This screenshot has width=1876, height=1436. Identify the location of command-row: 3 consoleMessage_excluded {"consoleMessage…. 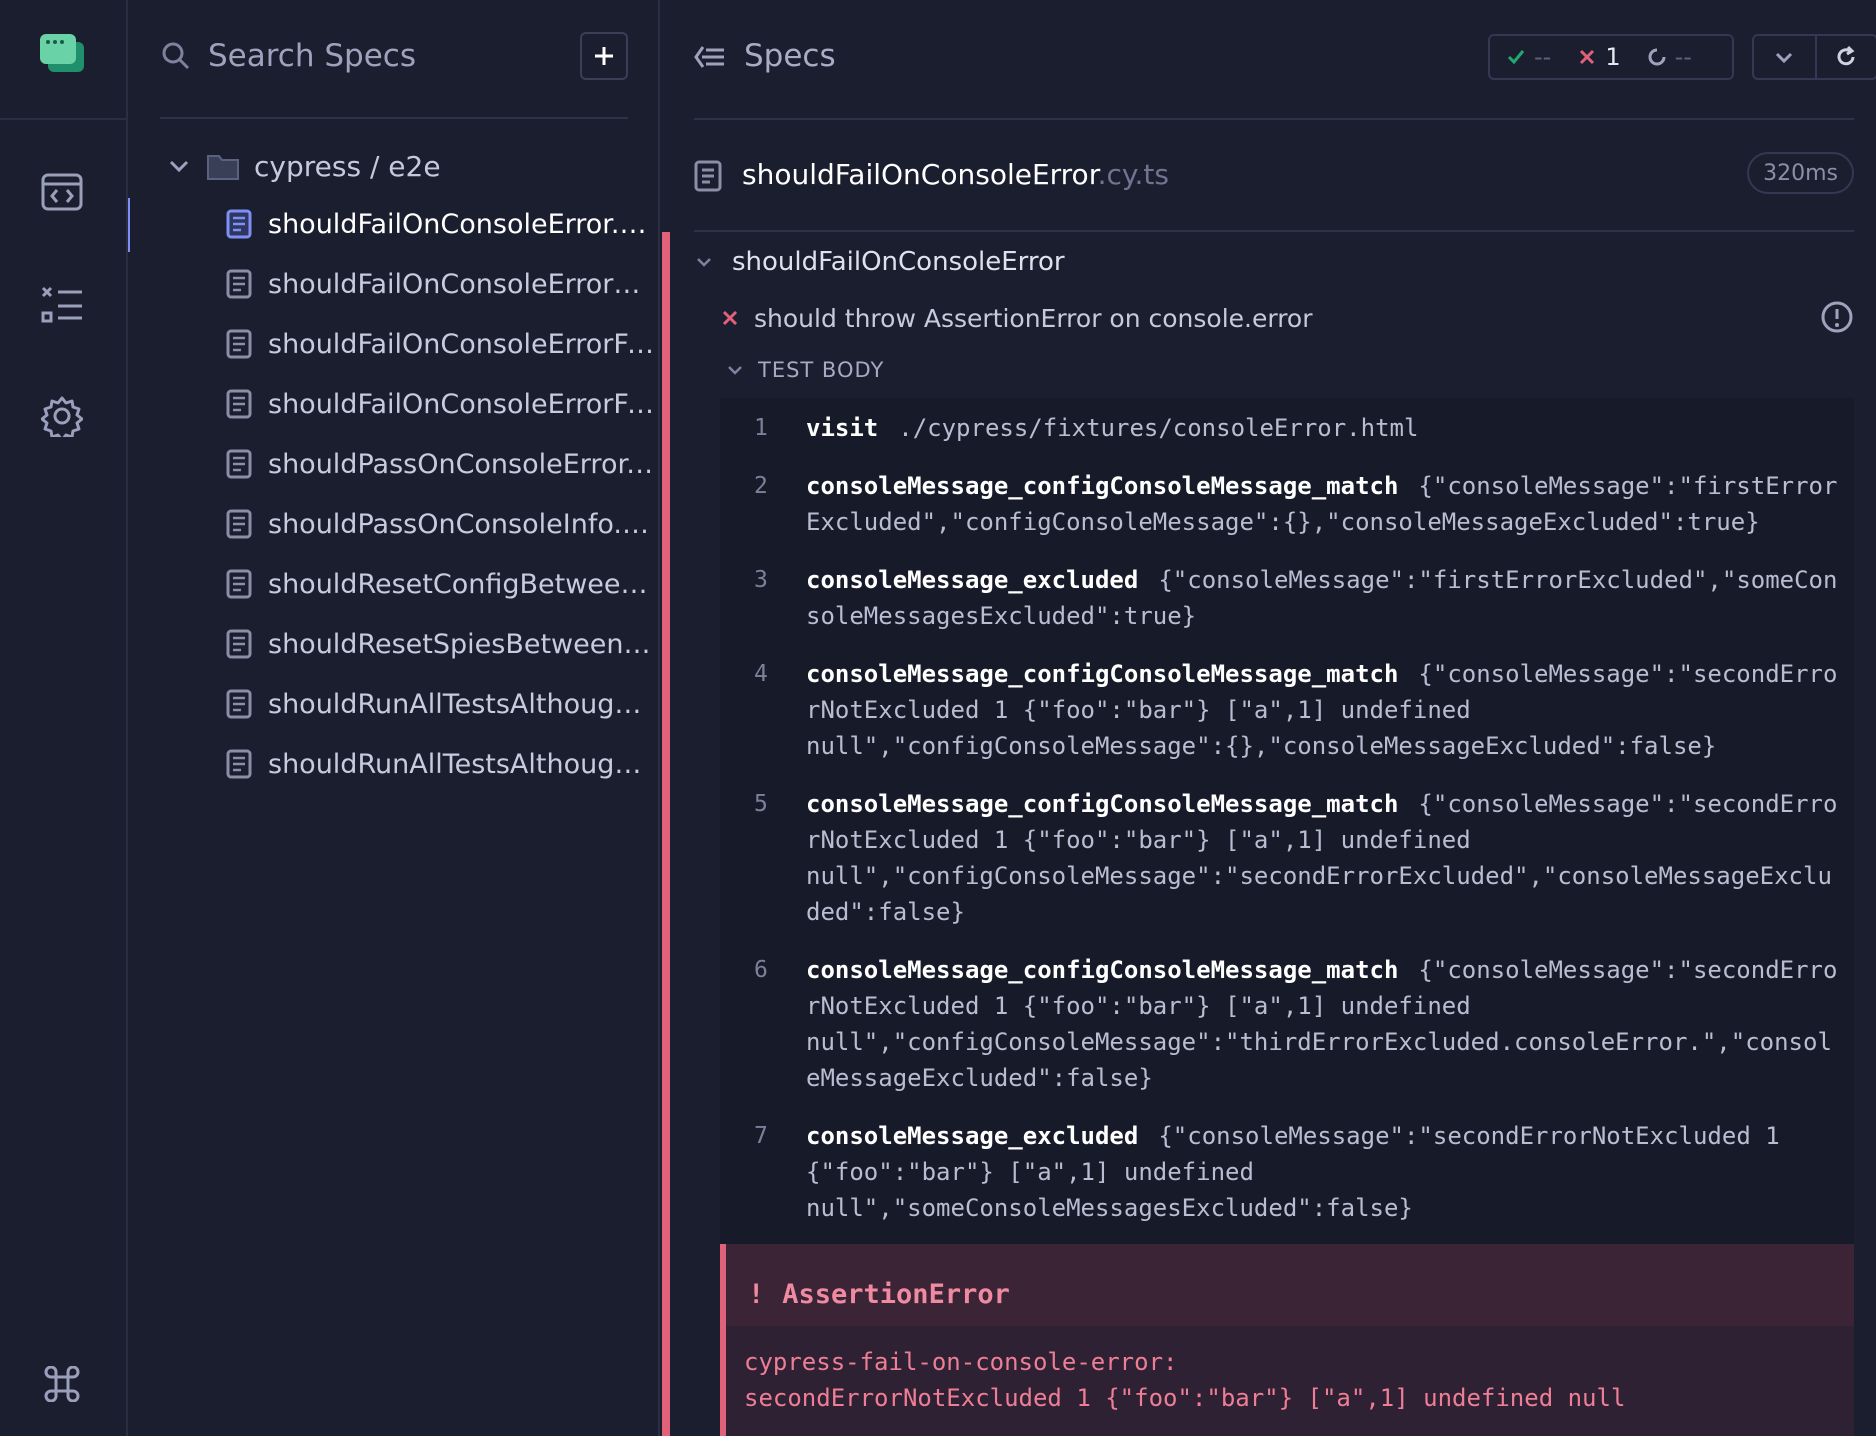
(1287, 597).